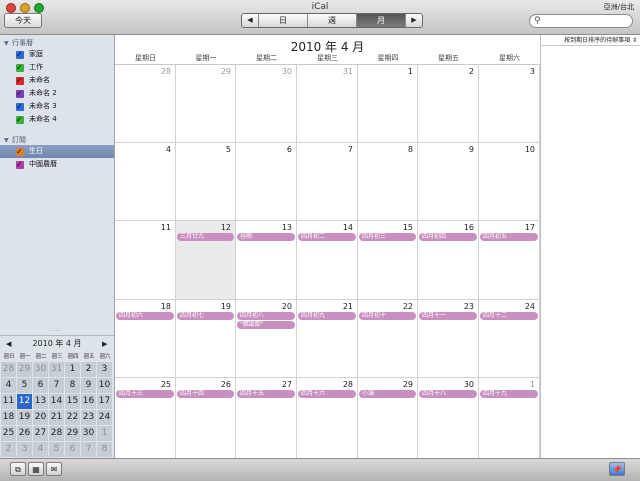  What do you see at coordinates (509, 260) in the screenshot?
I see `day-cell: 17 四月初五` at bounding box center [509, 260].